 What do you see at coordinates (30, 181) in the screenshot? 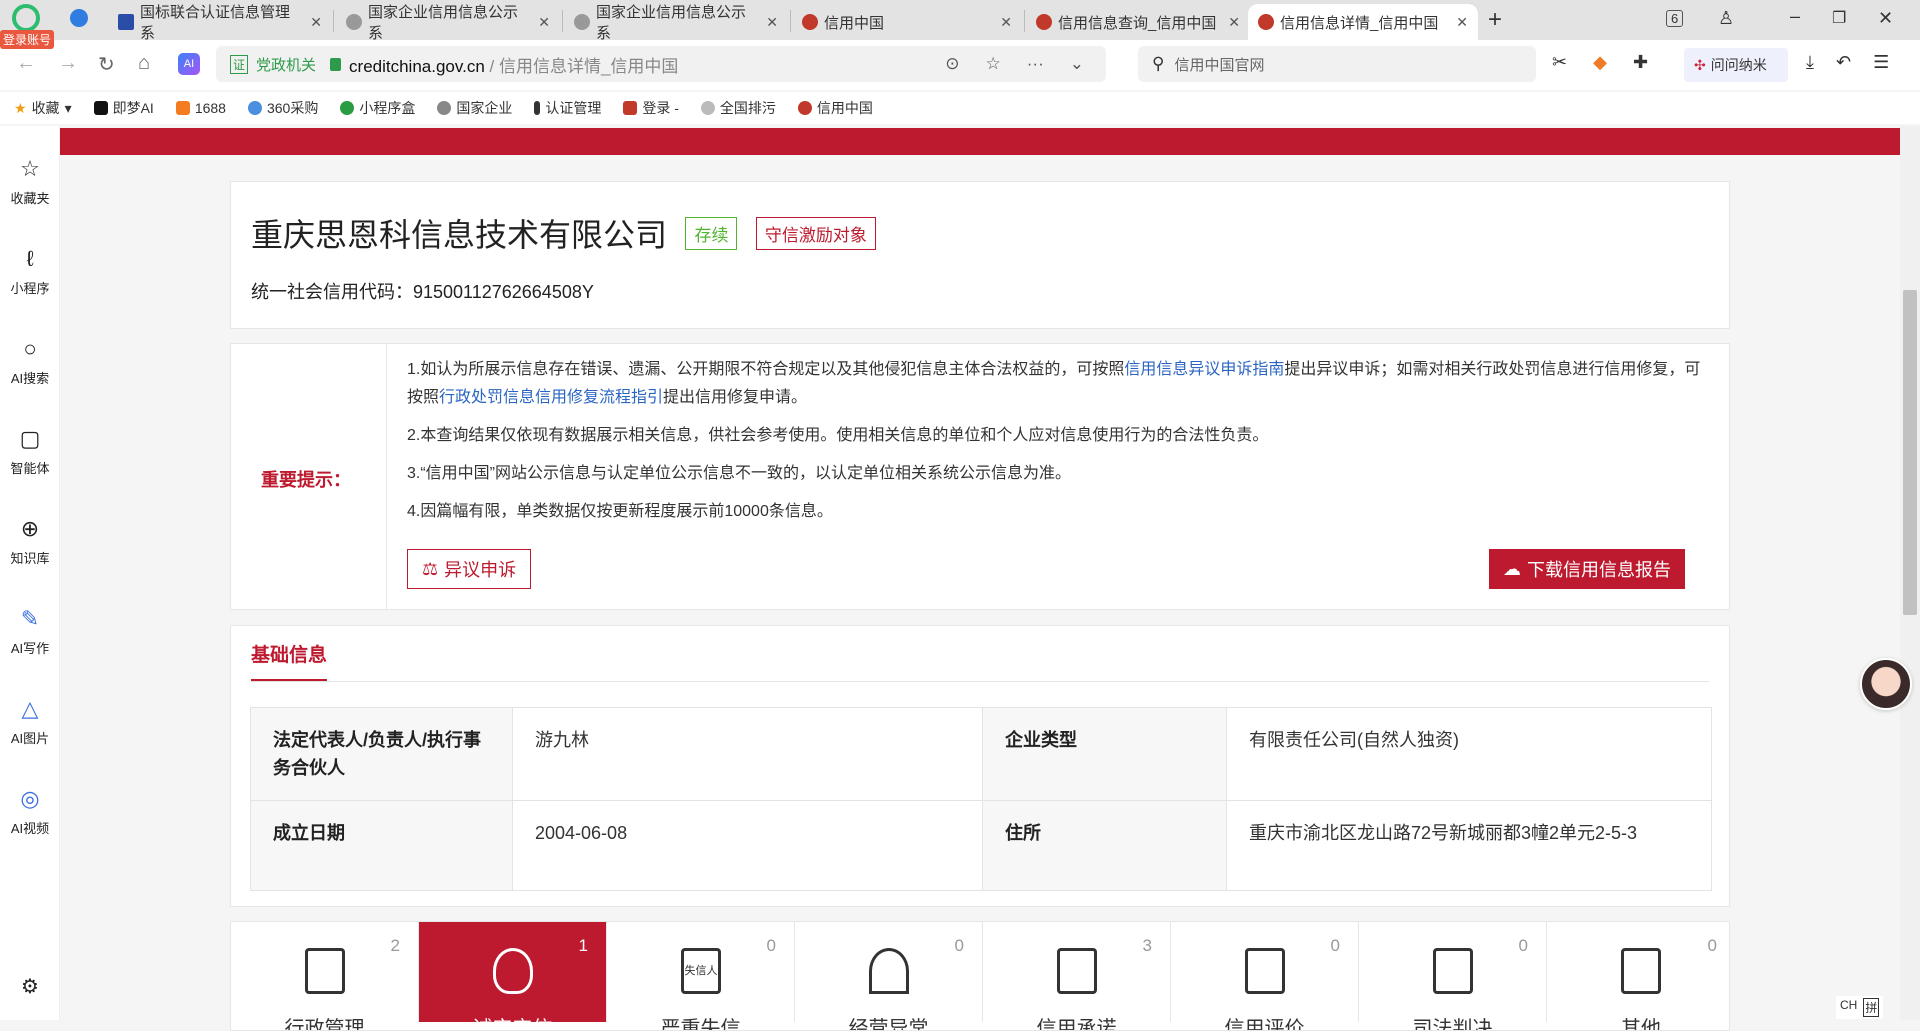
I see `sidebar-item-favorites: ☆ 收藏夹` at bounding box center [30, 181].